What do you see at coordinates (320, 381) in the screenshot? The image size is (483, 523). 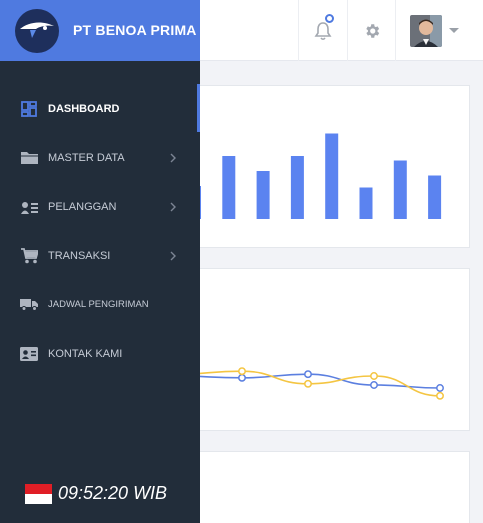 I see `chart-line` at bounding box center [320, 381].